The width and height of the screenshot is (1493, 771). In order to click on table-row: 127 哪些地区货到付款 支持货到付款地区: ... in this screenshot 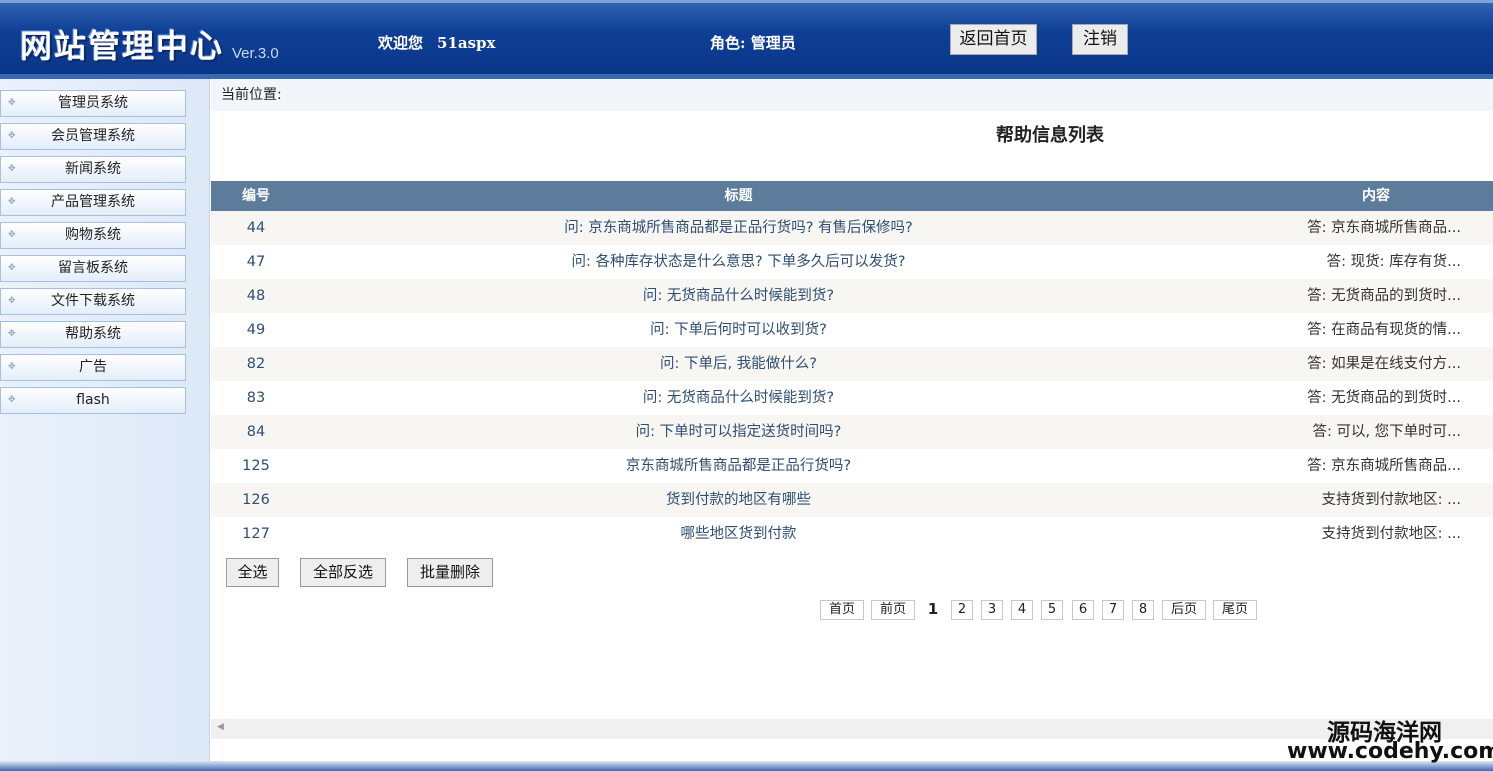, I will do `click(852, 534)`.